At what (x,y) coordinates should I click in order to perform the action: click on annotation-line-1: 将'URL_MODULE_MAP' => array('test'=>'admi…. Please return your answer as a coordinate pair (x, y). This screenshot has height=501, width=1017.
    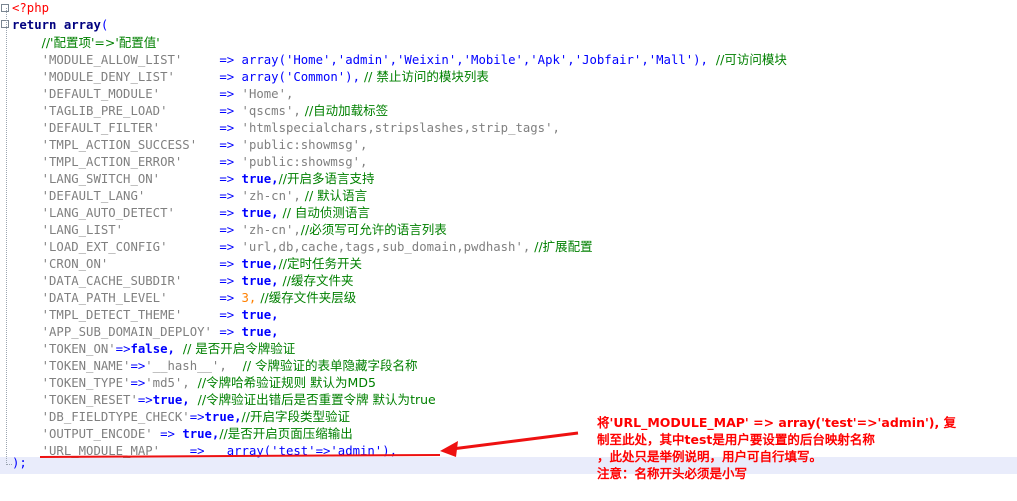
    Looking at the image, I should click on (777, 422).